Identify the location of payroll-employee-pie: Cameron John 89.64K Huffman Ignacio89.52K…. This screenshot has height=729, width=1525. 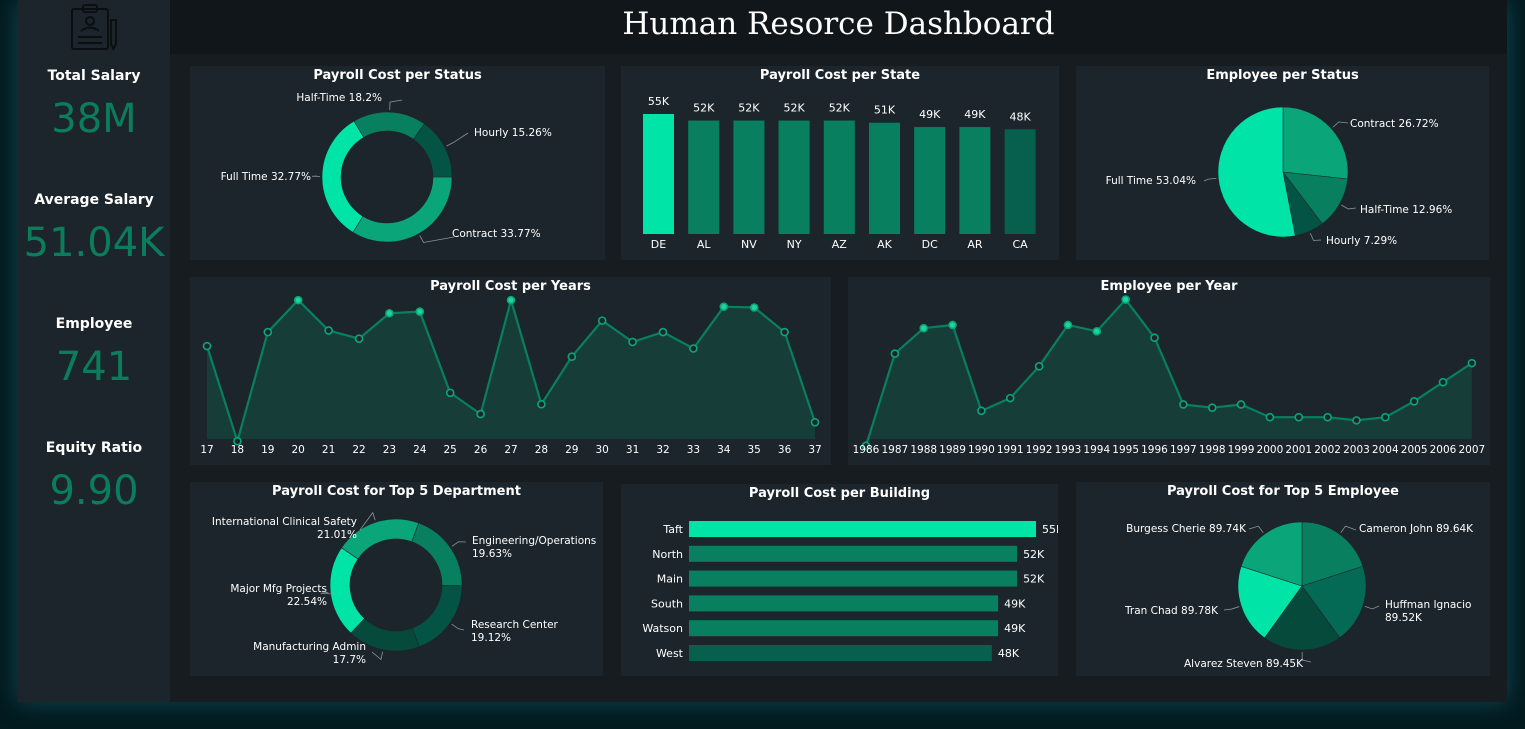
(1283, 579).